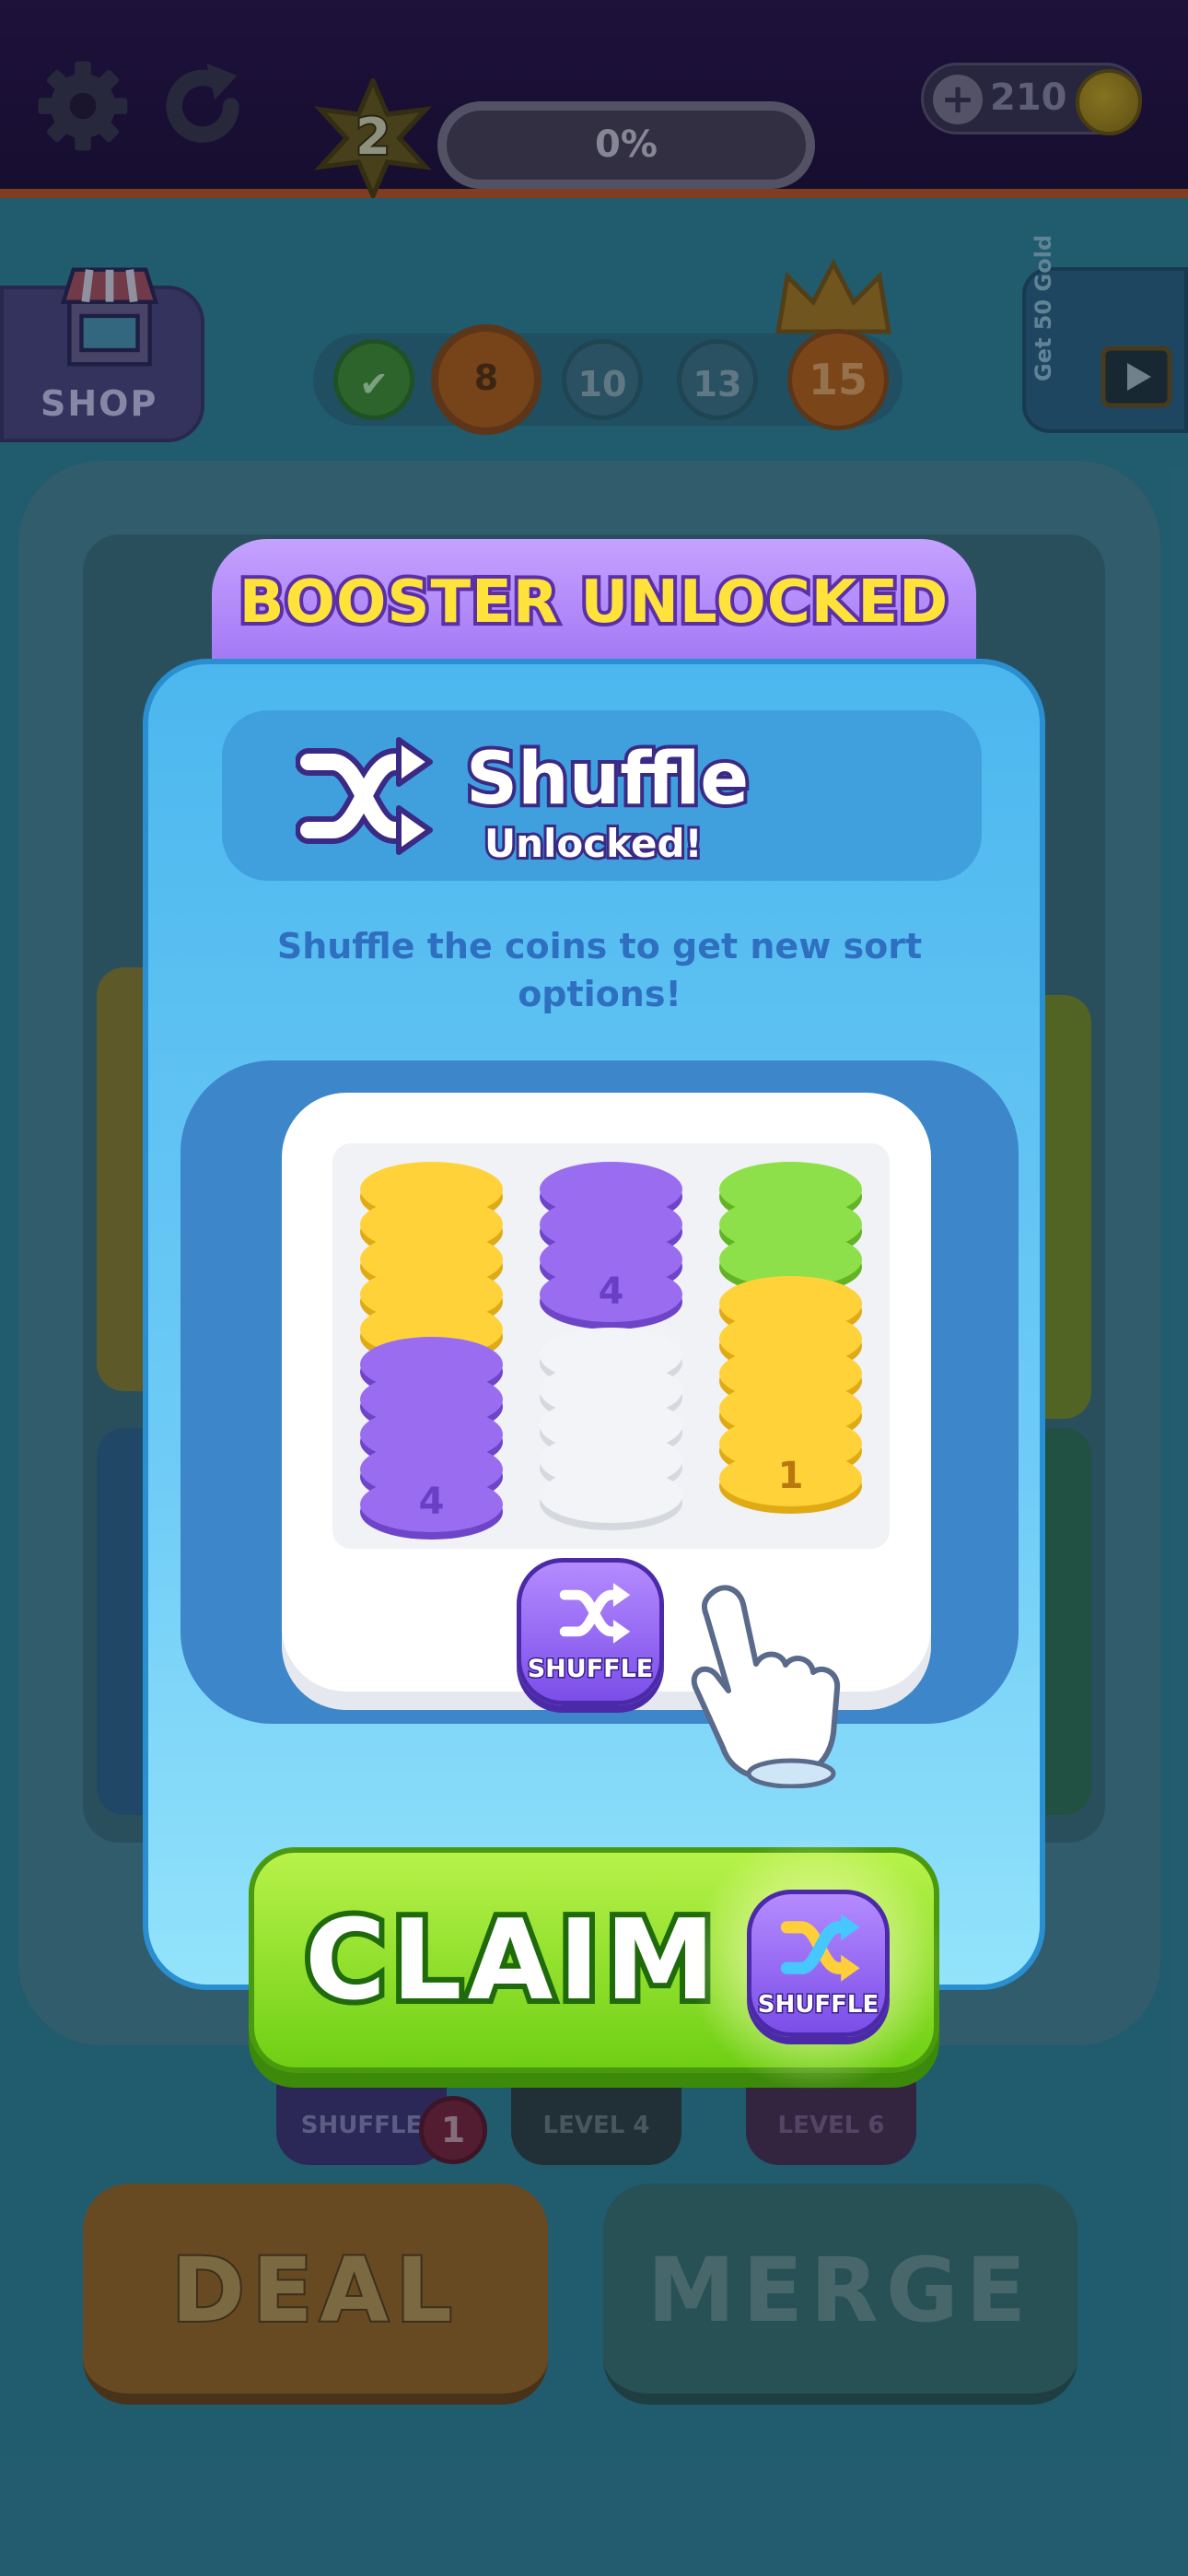 The image size is (1188, 2576). What do you see at coordinates (593, 843) in the screenshot?
I see `feature-status: Unlocked!` at bounding box center [593, 843].